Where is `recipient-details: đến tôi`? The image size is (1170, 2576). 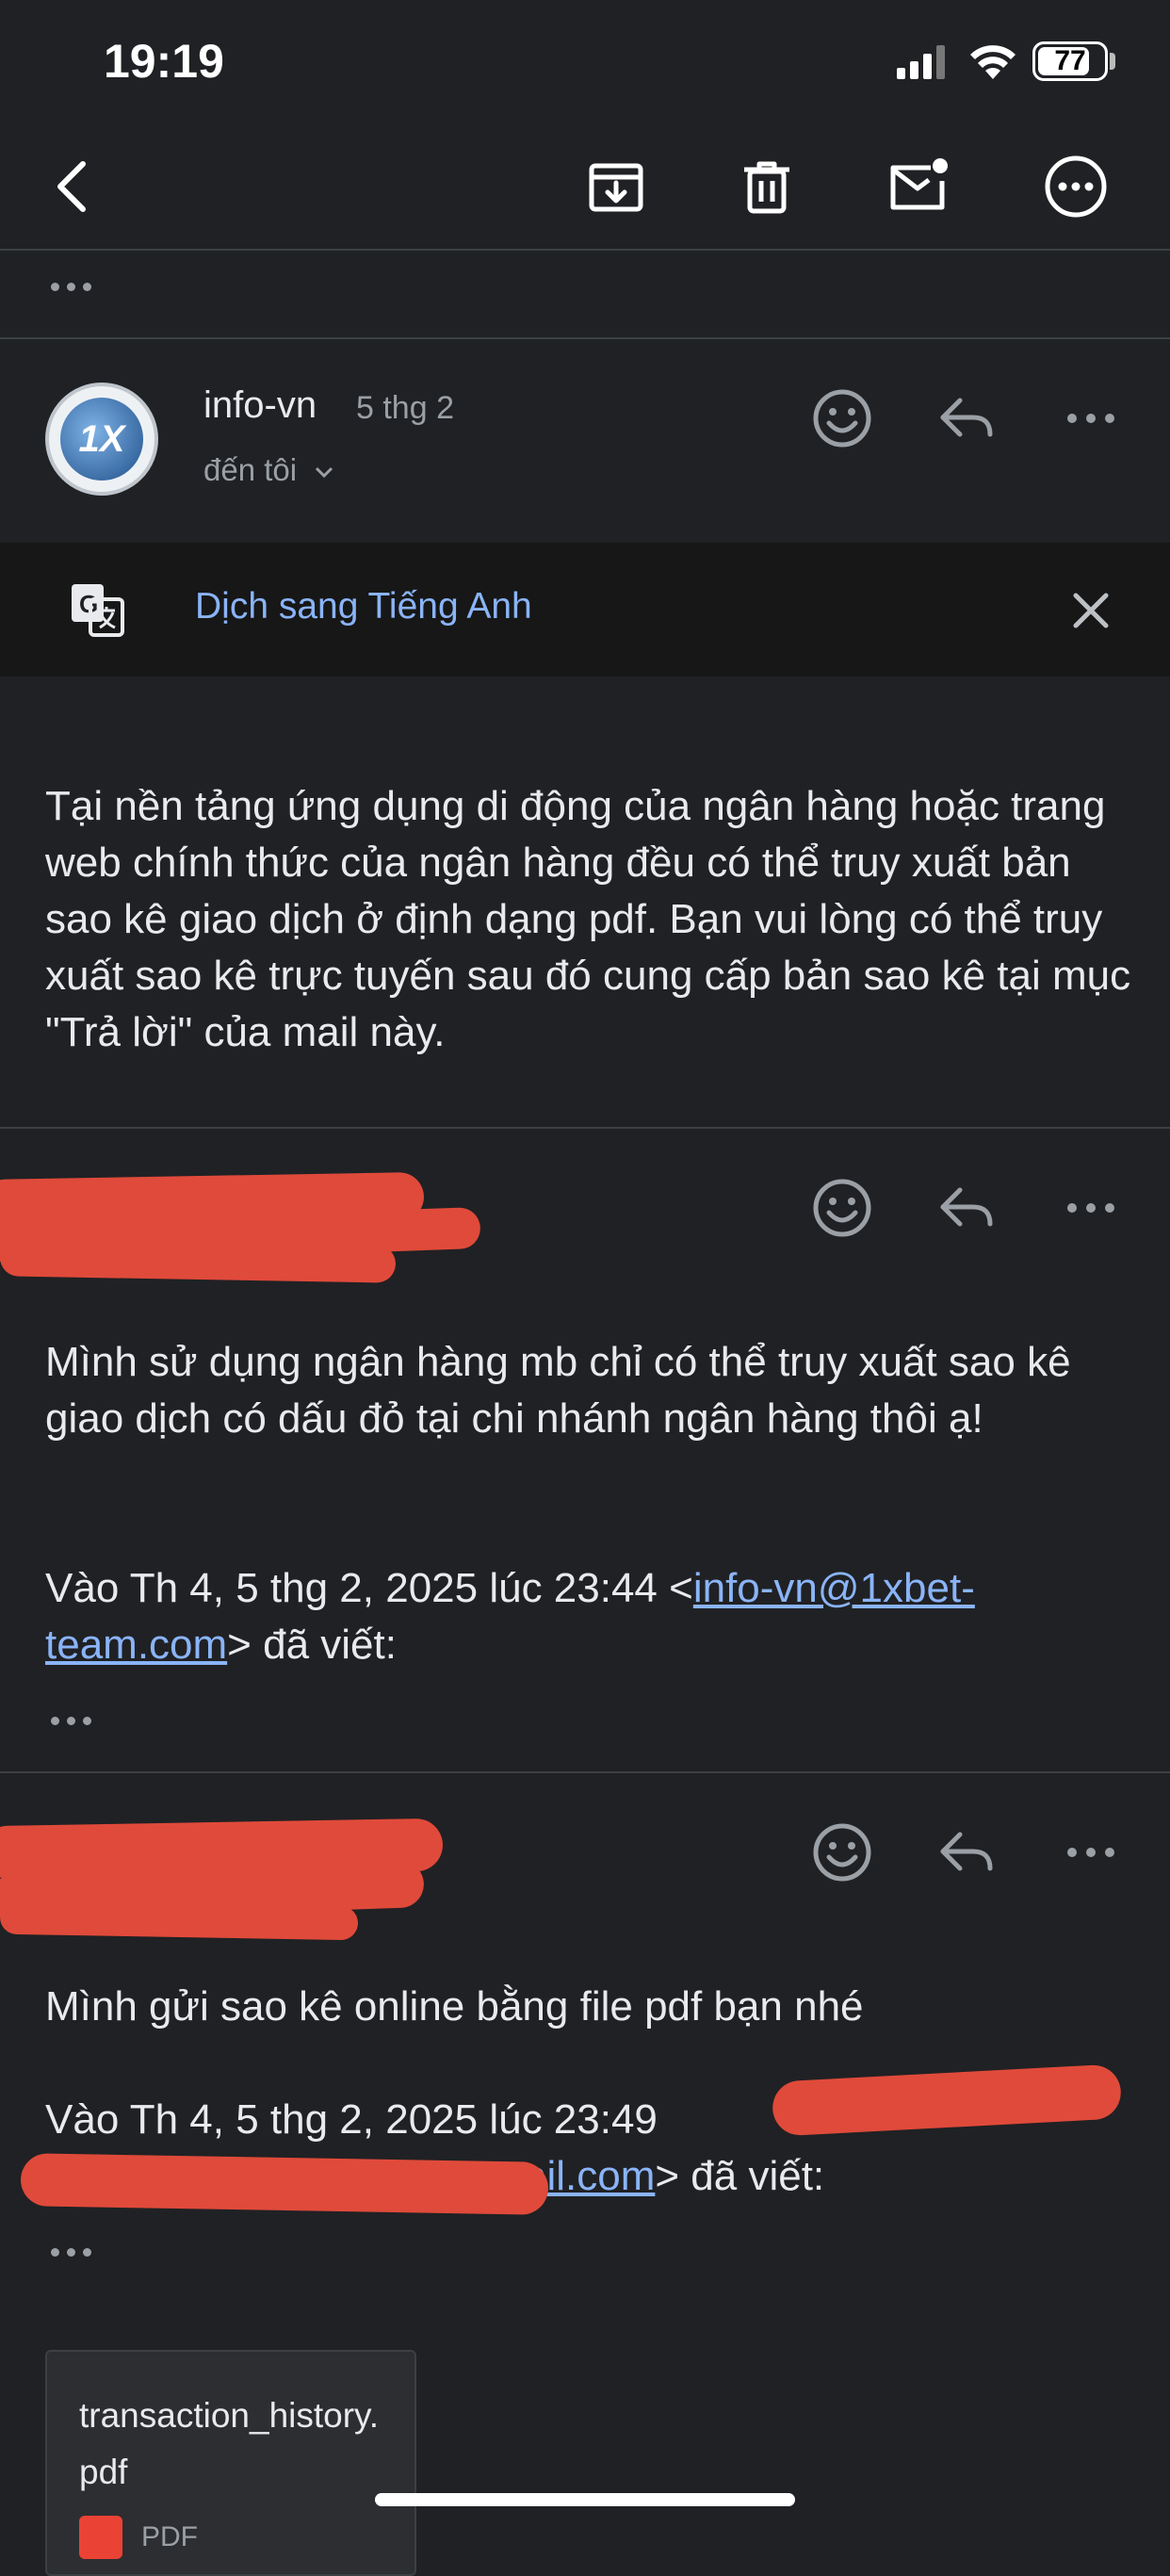 recipient-details: đến tôi is located at coordinates (269, 470).